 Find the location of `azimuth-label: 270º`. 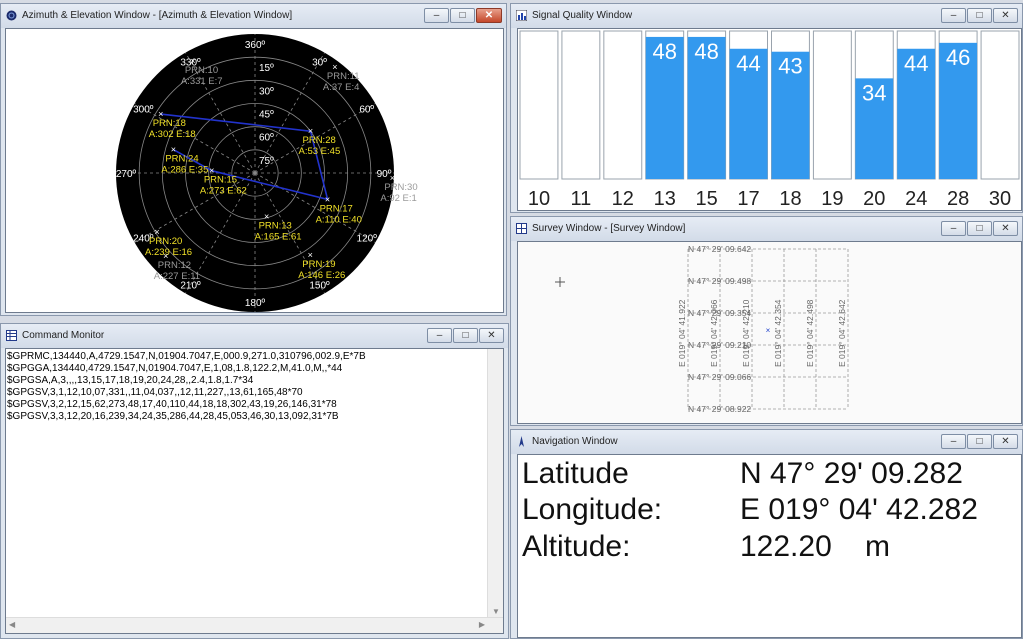

azimuth-label: 270º is located at coordinates (126, 174).